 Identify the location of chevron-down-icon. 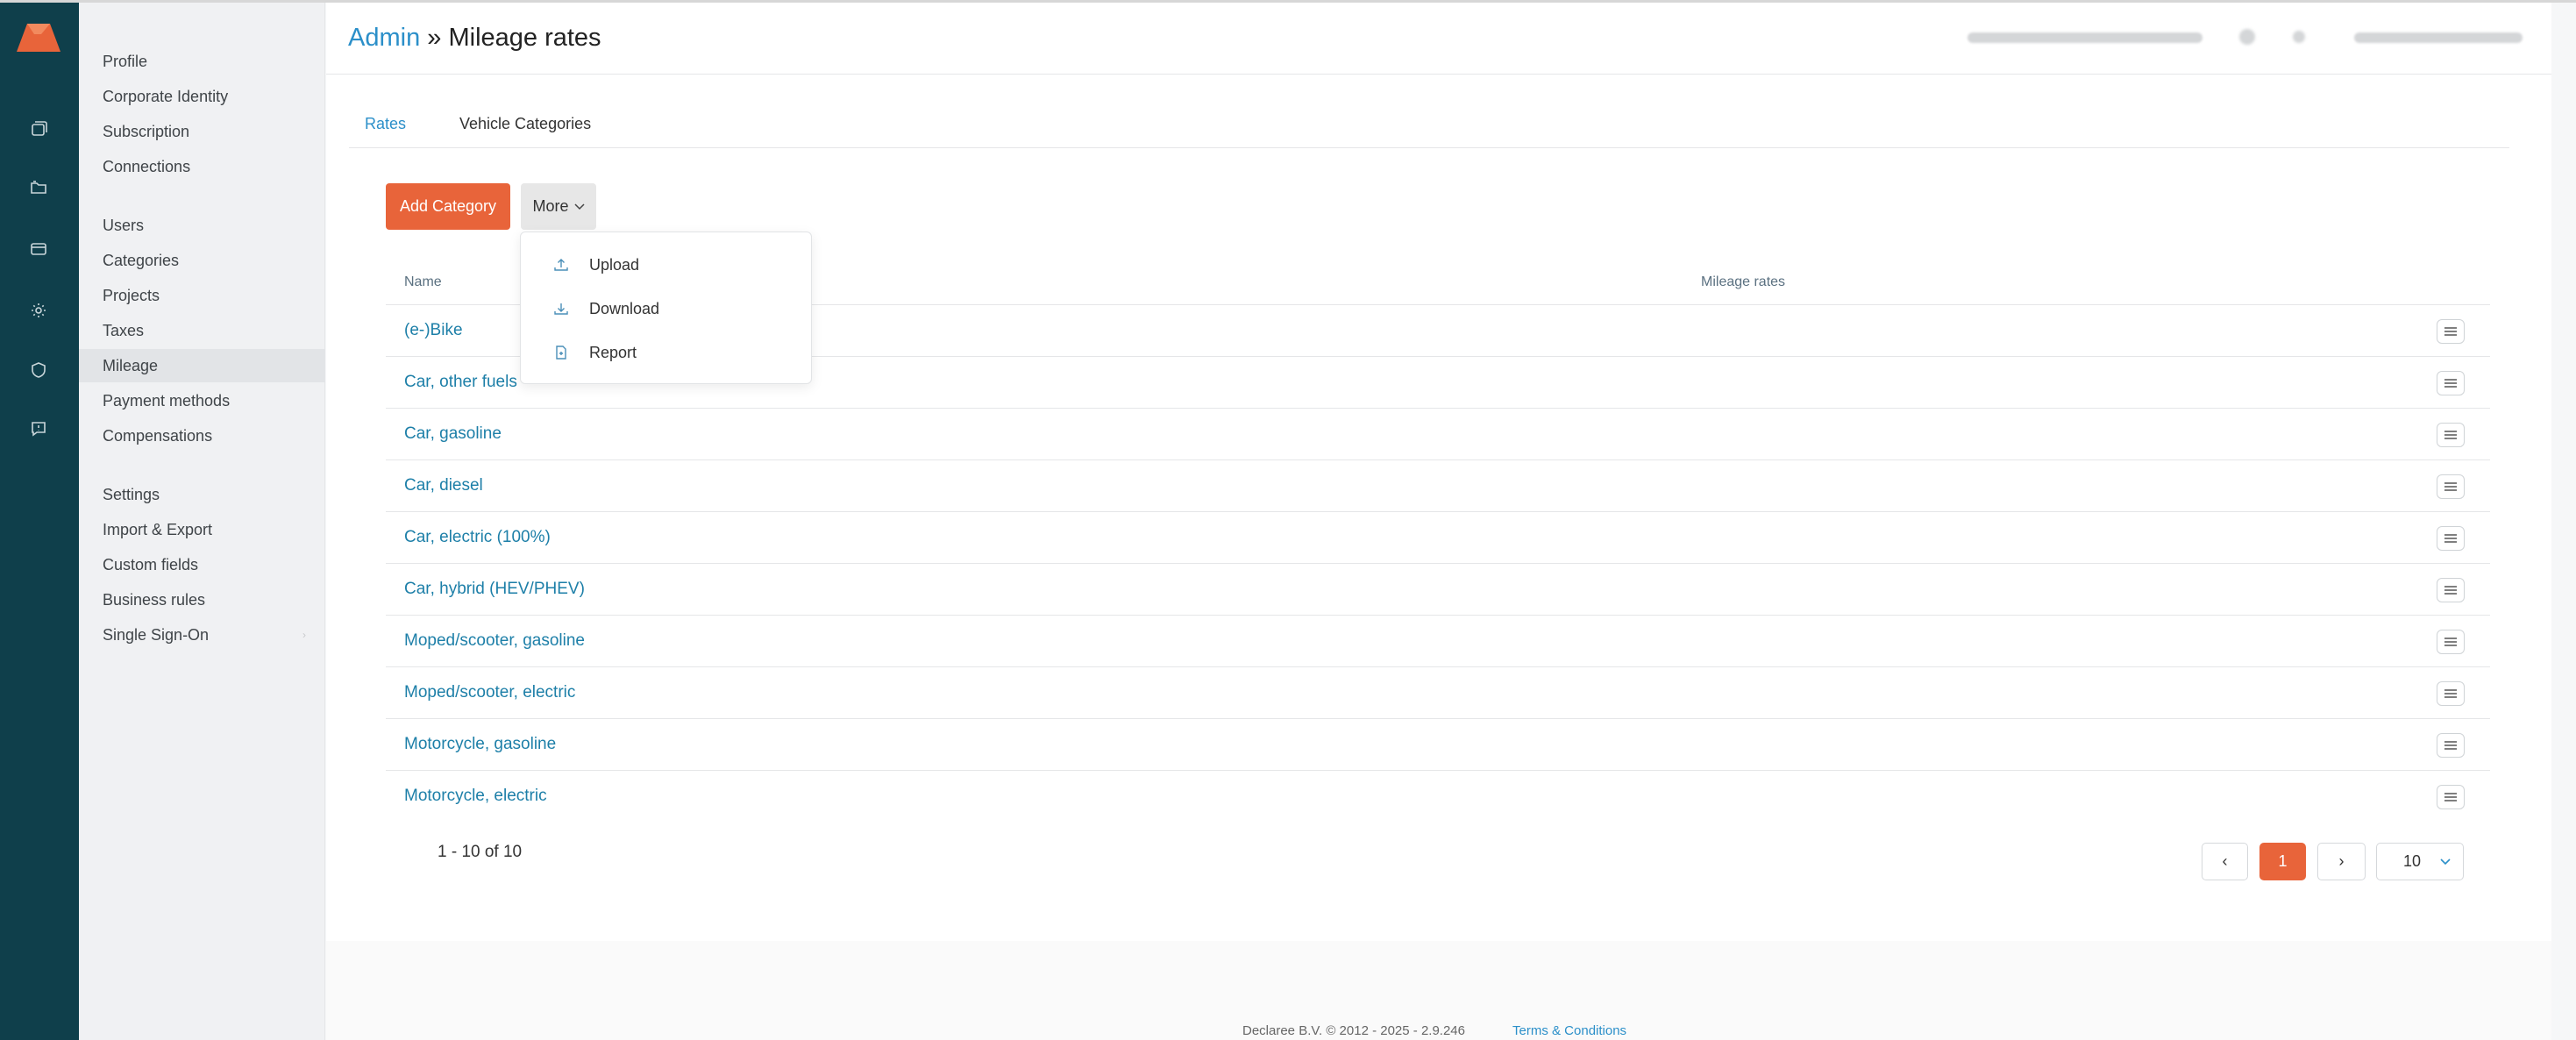
(2445, 861).